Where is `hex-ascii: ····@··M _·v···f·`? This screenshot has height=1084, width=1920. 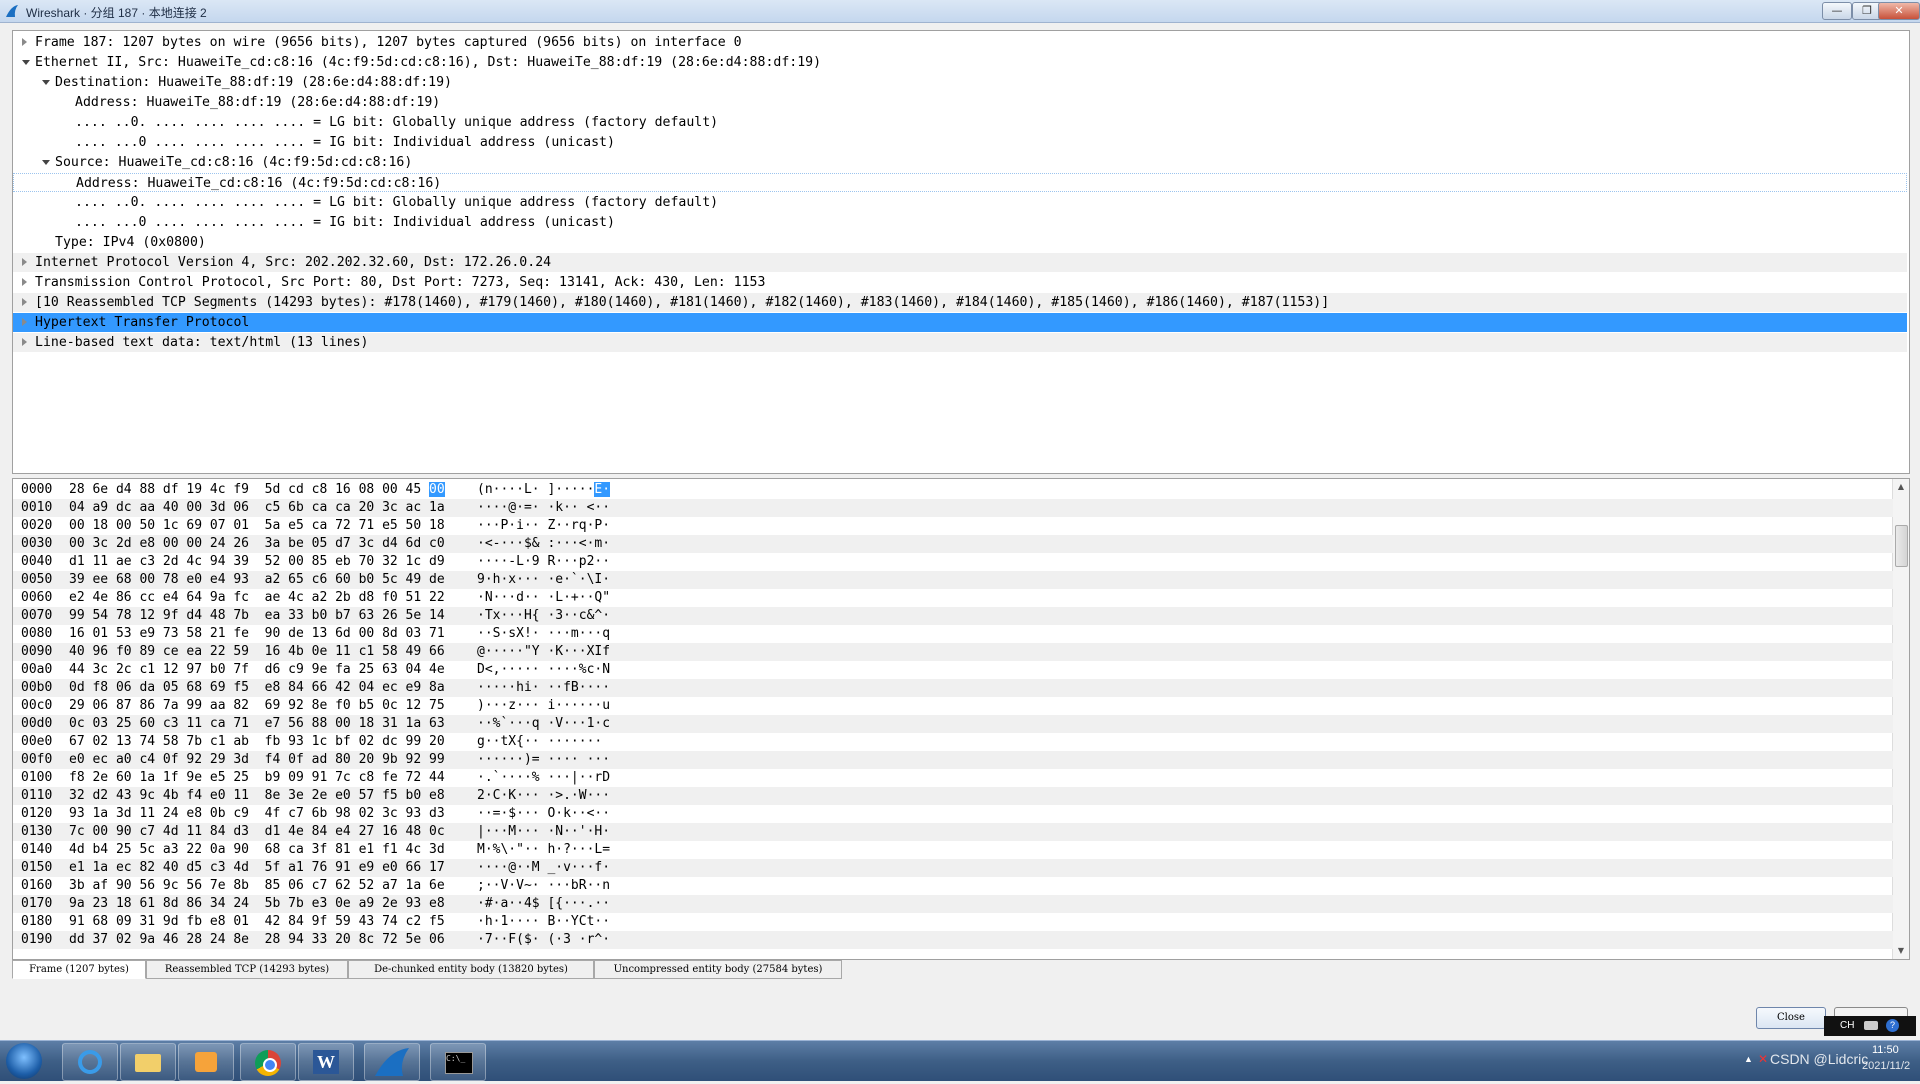
hex-ascii: ····@··M _·v···f· is located at coordinates (543, 868).